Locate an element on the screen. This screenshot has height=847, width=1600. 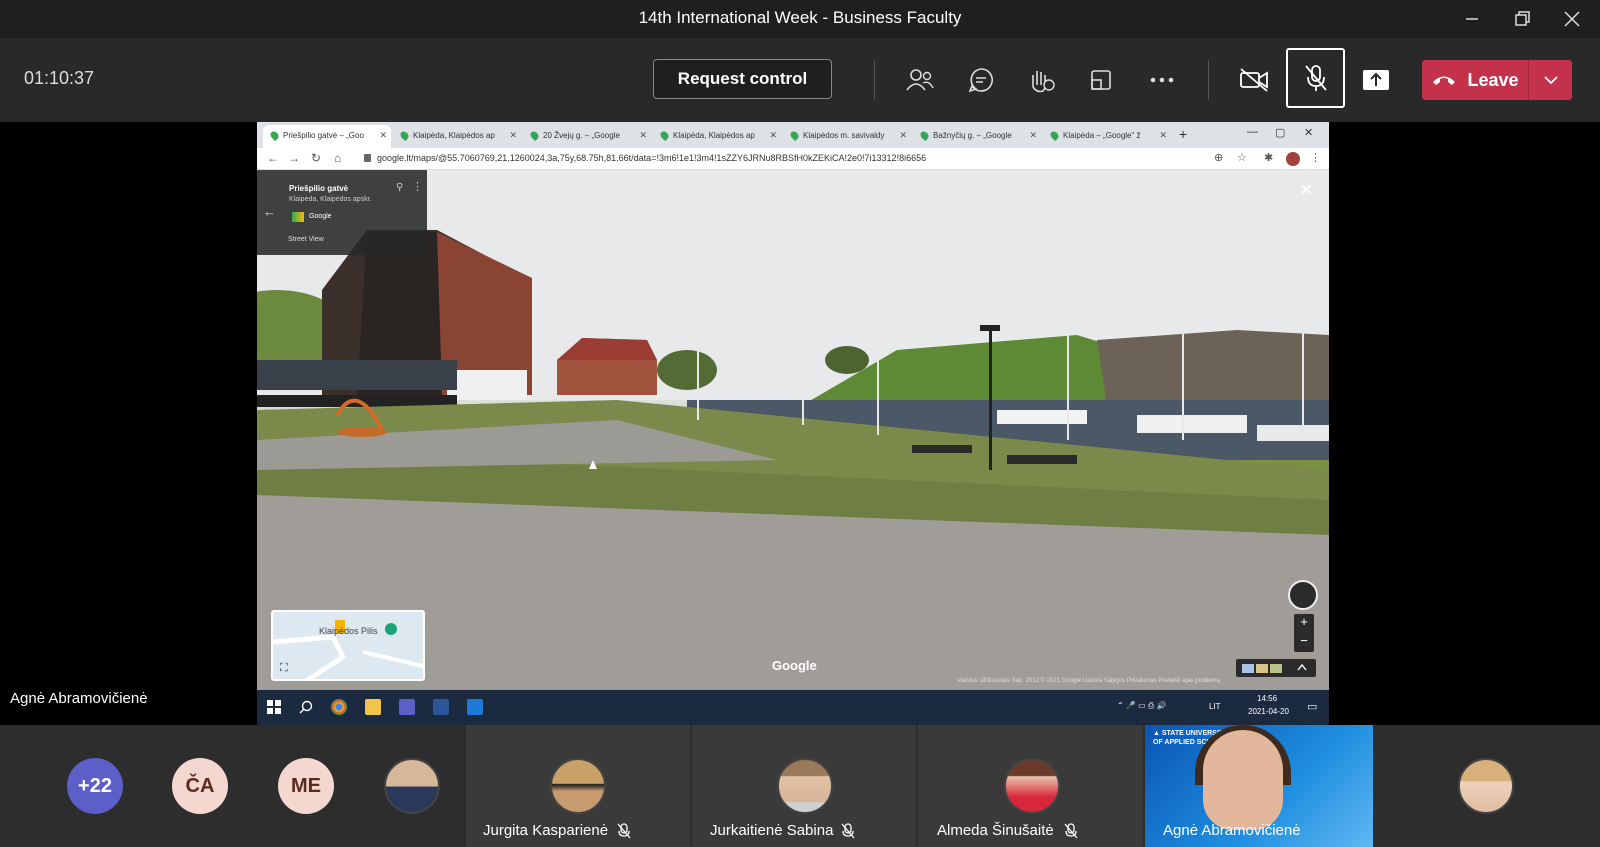
browser-tab: Priešpilio gatvė – „Goo ✕ is located at coordinates (327, 136).